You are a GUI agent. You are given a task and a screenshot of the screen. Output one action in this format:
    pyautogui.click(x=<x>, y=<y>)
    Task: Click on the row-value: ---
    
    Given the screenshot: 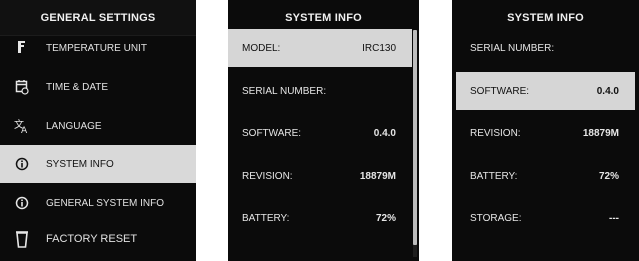 What is the action you would take?
    pyautogui.click(x=614, y=218)
    